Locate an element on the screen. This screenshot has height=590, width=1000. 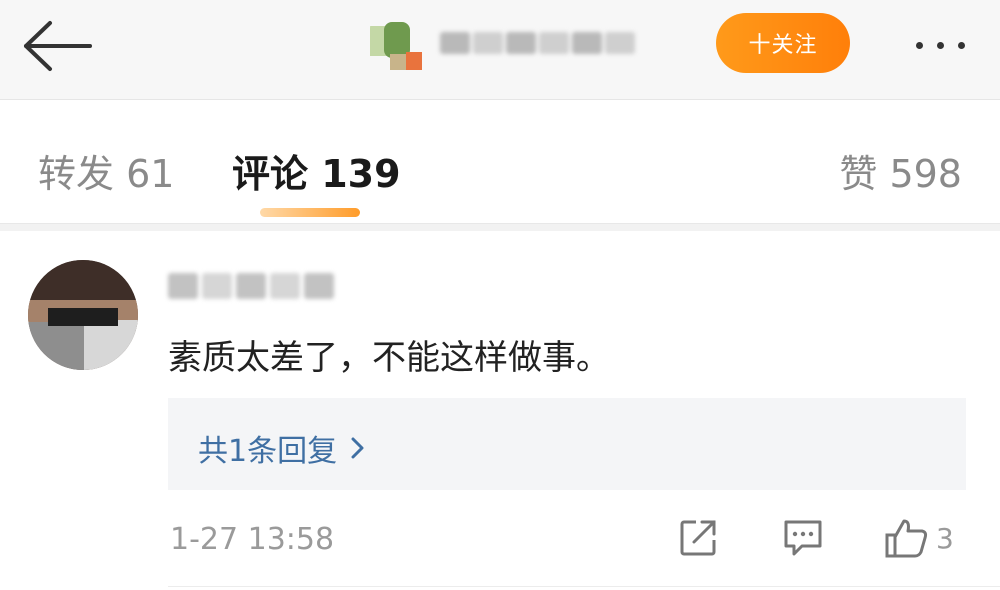
comment-icon is located at coordinates (803, 538).